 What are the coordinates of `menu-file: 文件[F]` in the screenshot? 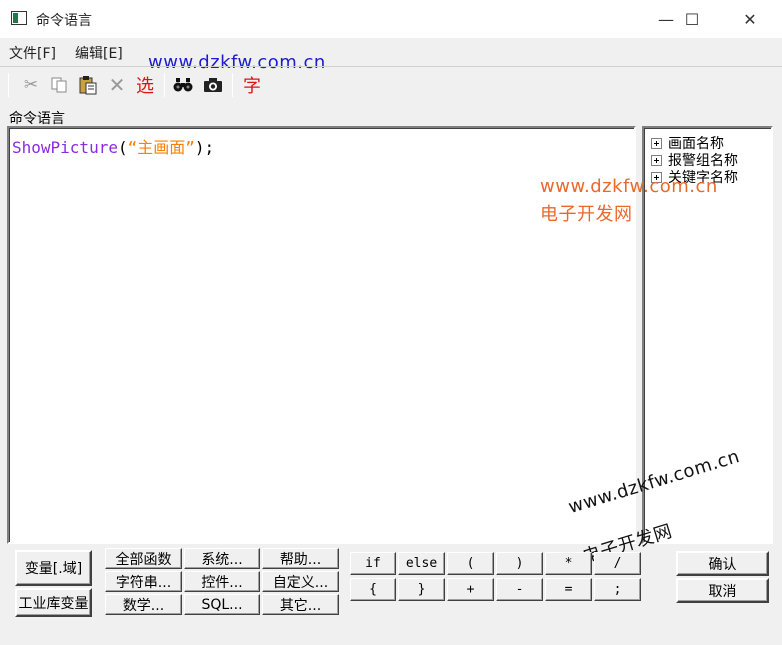 It's located at (32, 53).